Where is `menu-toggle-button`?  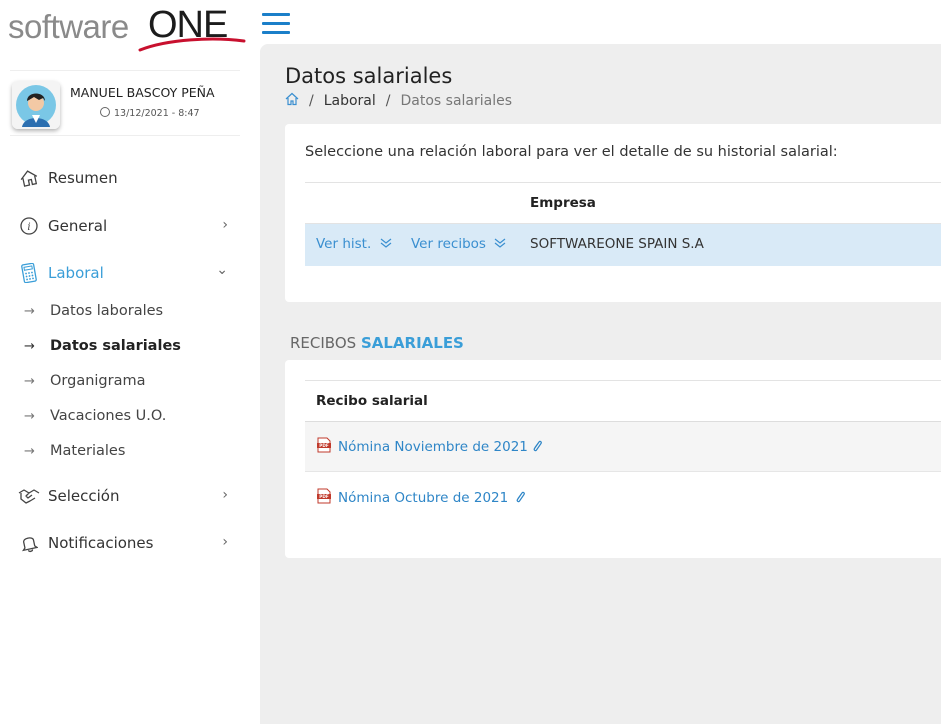
menu-toggle-button is located at coordinates (276, 25).